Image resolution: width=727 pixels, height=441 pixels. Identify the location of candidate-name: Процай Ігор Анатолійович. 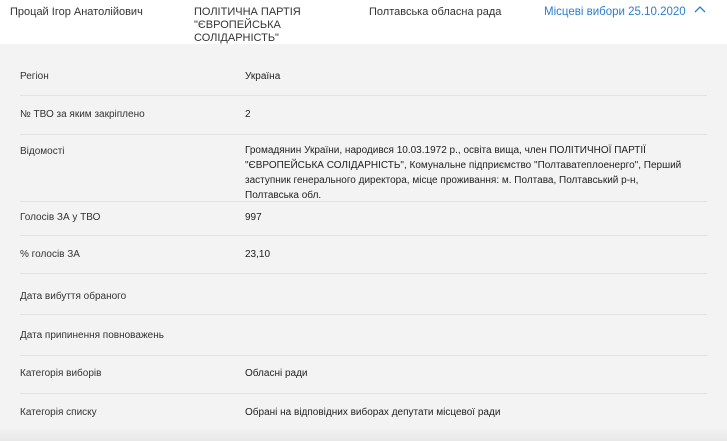
(76, 12).